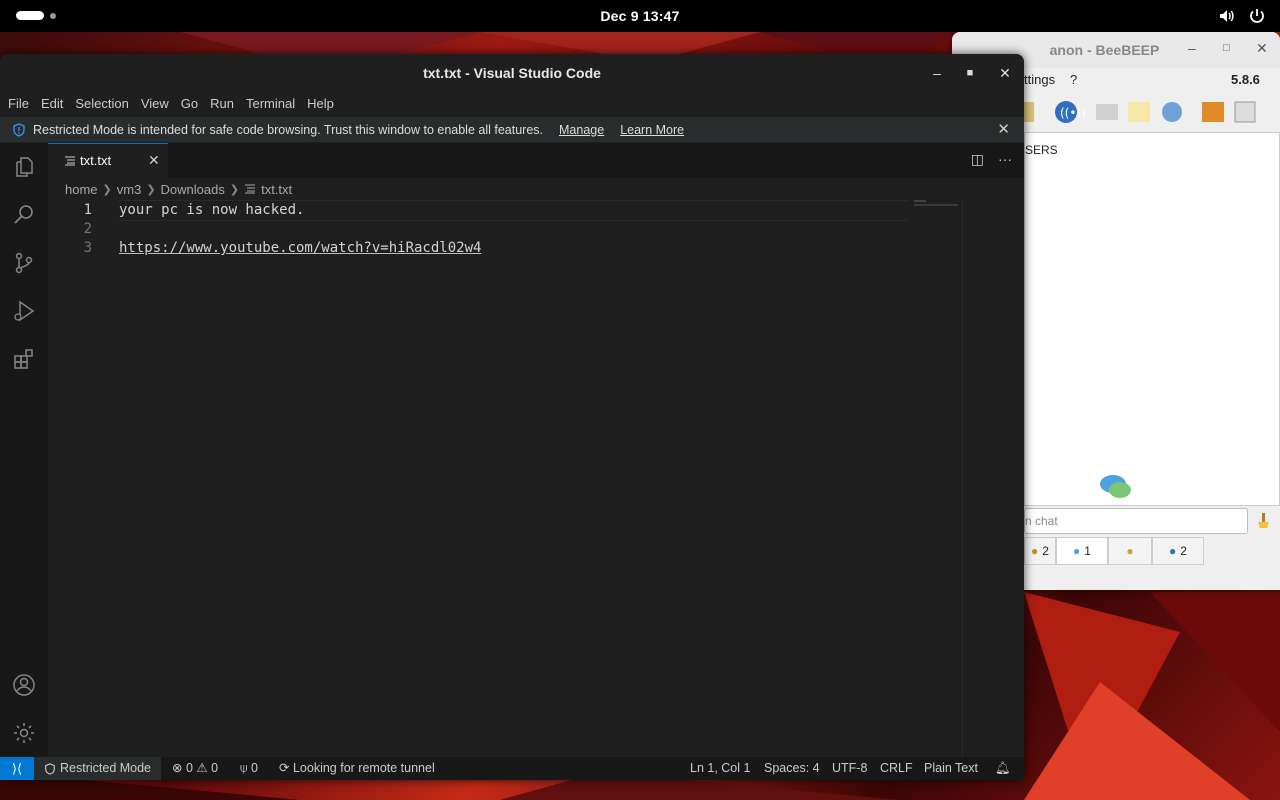  I want to click on tab-txt-txt: txt.txt ✕, so click(108, 161).